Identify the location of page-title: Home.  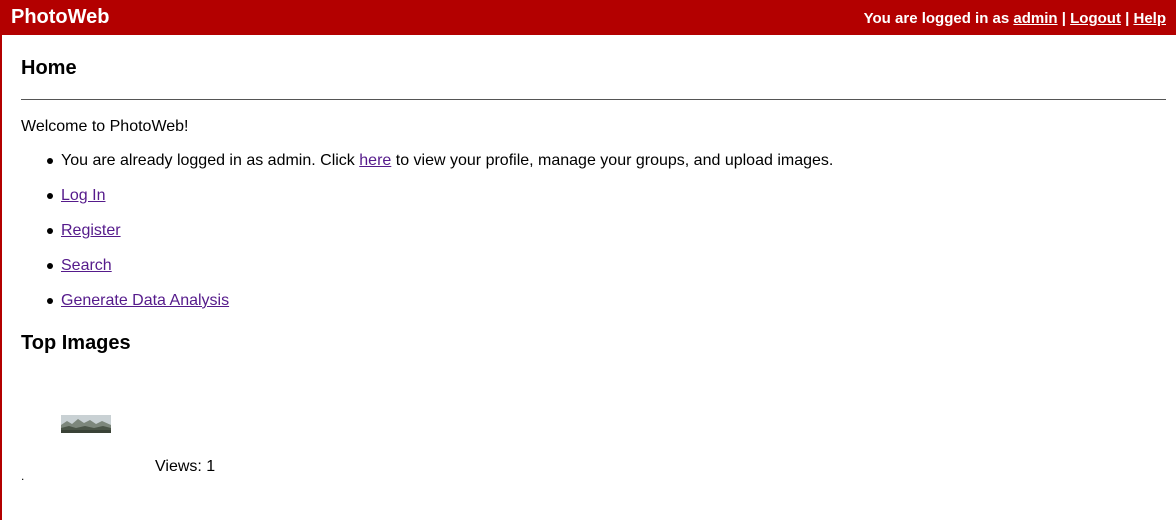
(49, 68).